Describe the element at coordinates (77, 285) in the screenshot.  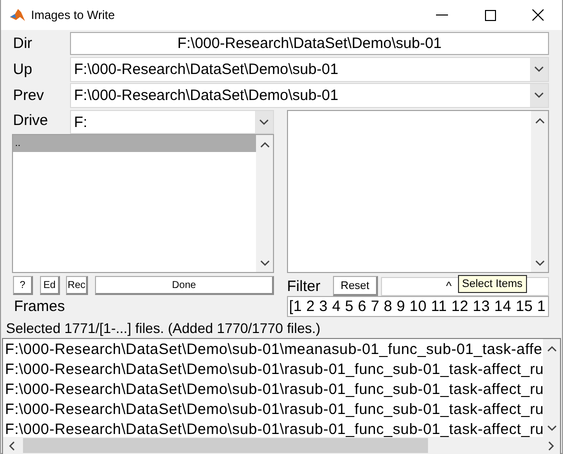
I see `record-button: Rec` at that location.